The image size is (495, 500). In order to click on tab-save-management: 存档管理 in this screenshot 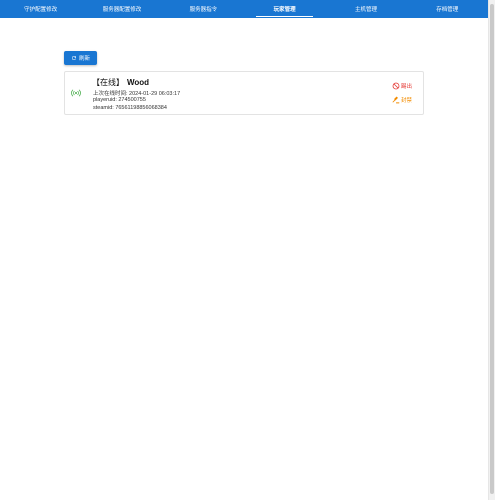, I will do `click(447, 9)`.